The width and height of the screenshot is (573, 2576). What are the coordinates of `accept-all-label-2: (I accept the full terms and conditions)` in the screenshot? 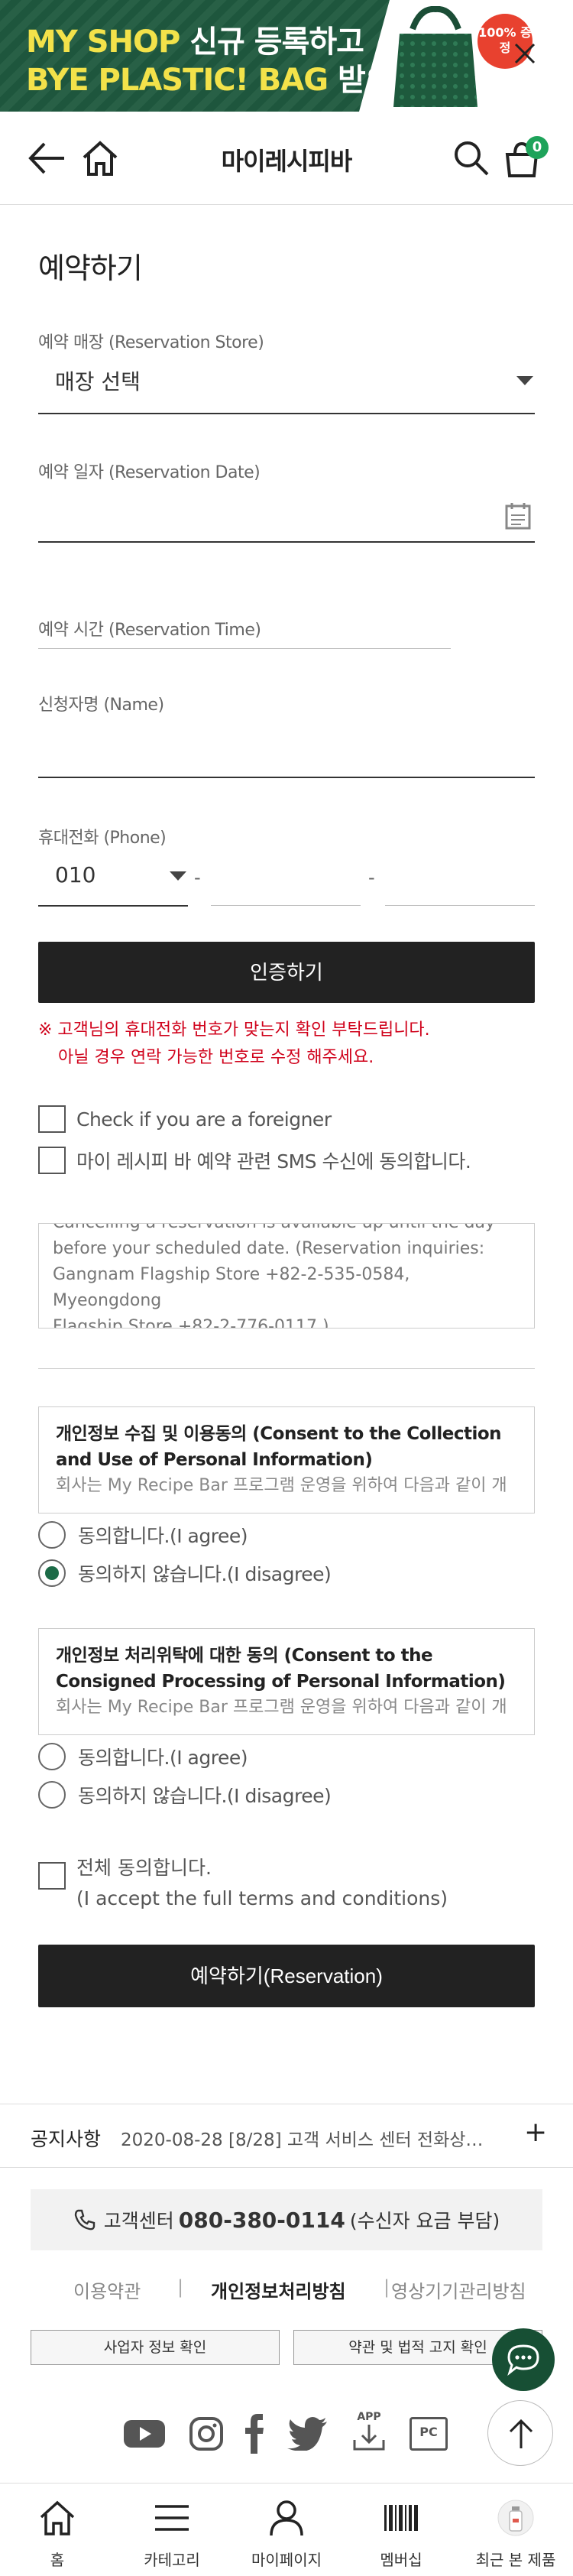 It's located at (262, 1898).